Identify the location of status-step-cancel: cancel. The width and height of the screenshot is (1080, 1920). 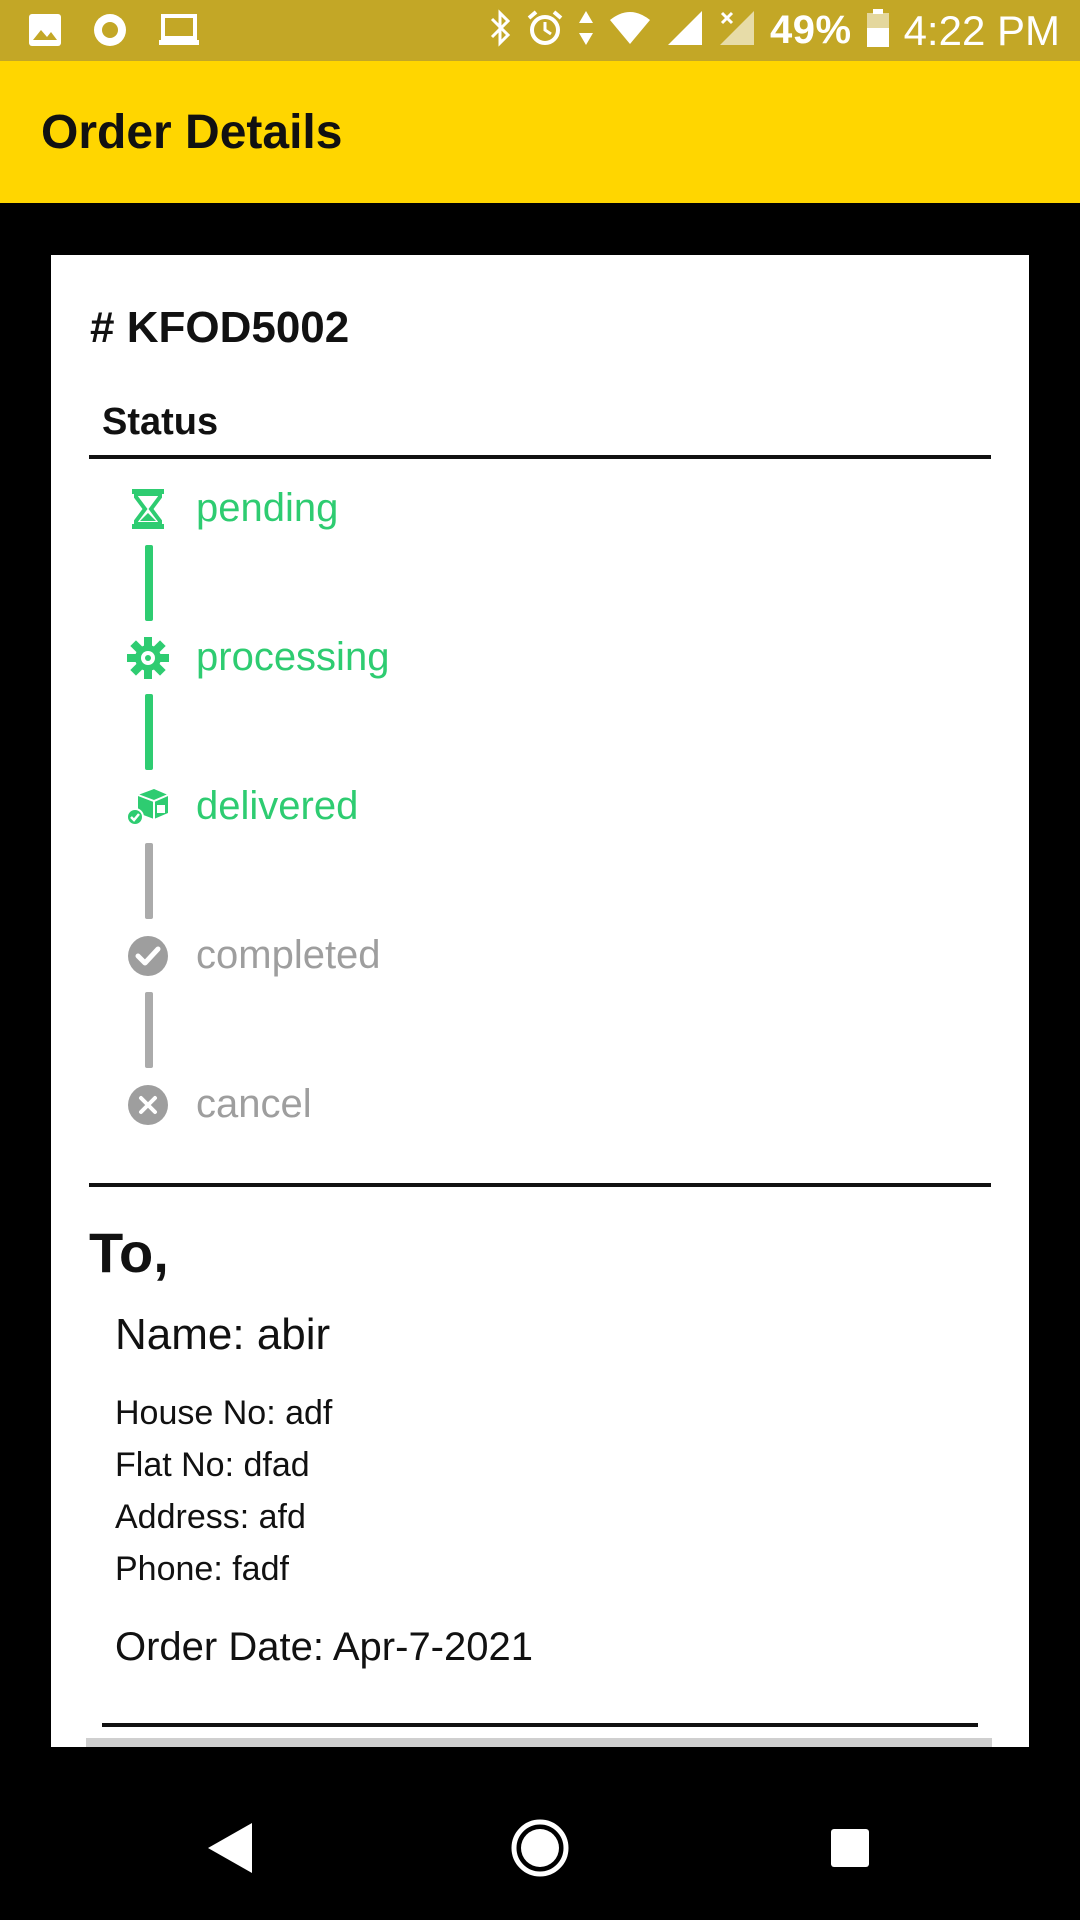
(219, 1104).